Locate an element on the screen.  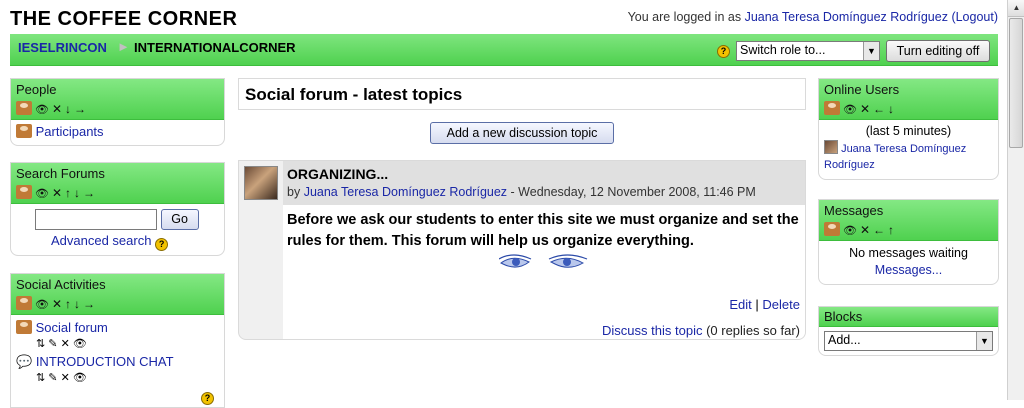
scroll-up-arrow-icon: ▲ is located at coordinates (1016, 8).